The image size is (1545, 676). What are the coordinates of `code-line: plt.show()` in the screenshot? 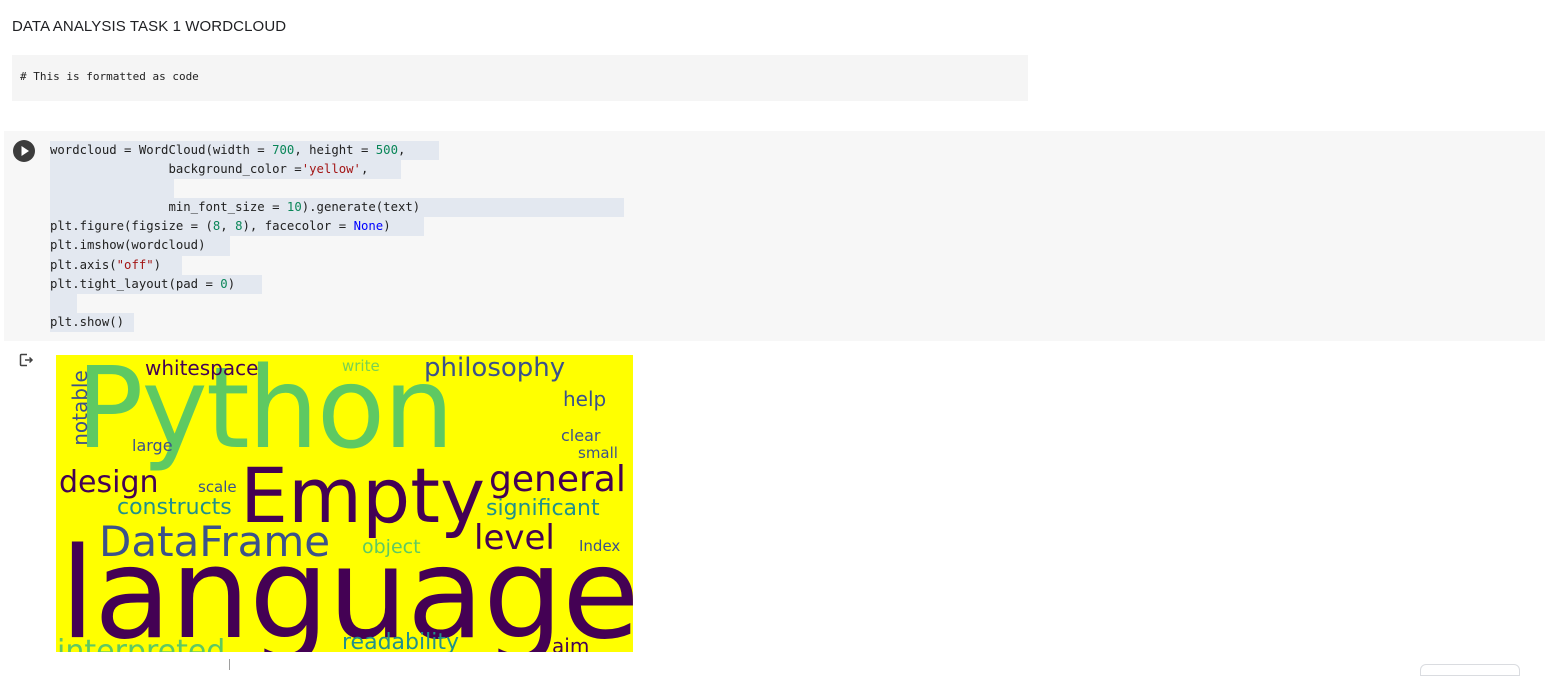 It's located at (235, 322).